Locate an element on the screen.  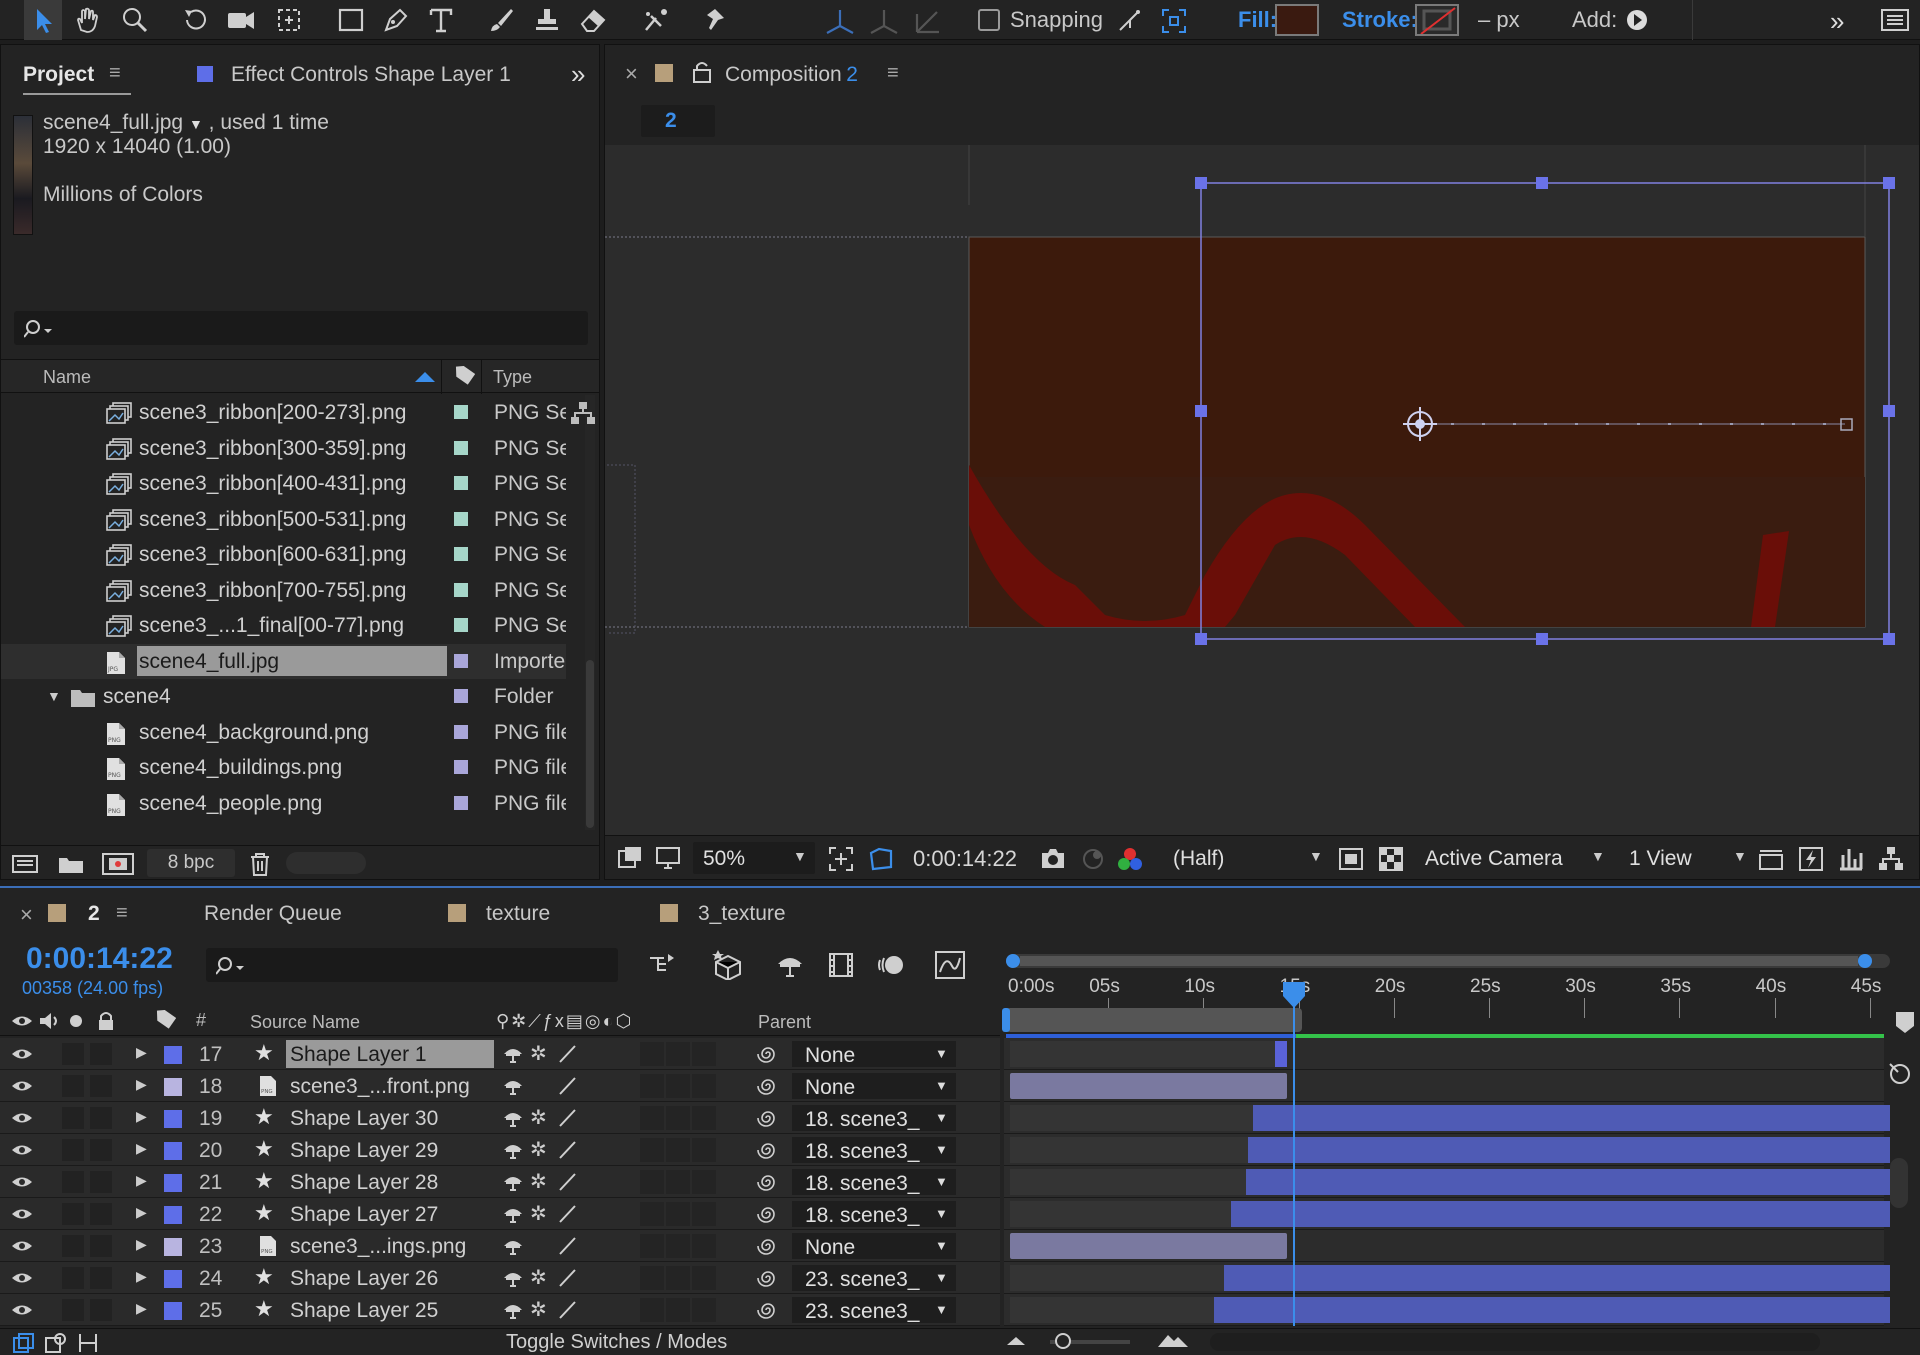
delete-trash-icon is located at coordinates (260, 864).